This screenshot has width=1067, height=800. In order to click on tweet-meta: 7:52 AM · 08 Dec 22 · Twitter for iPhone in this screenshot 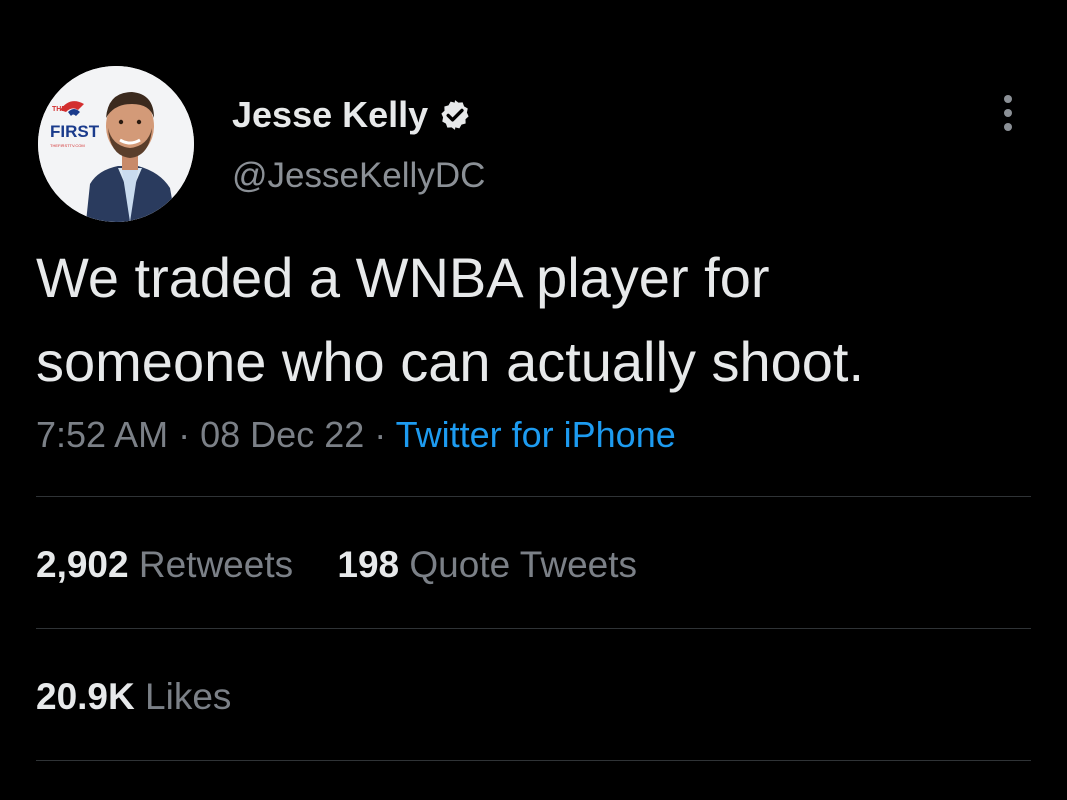, I will do `click(356, 435)`.